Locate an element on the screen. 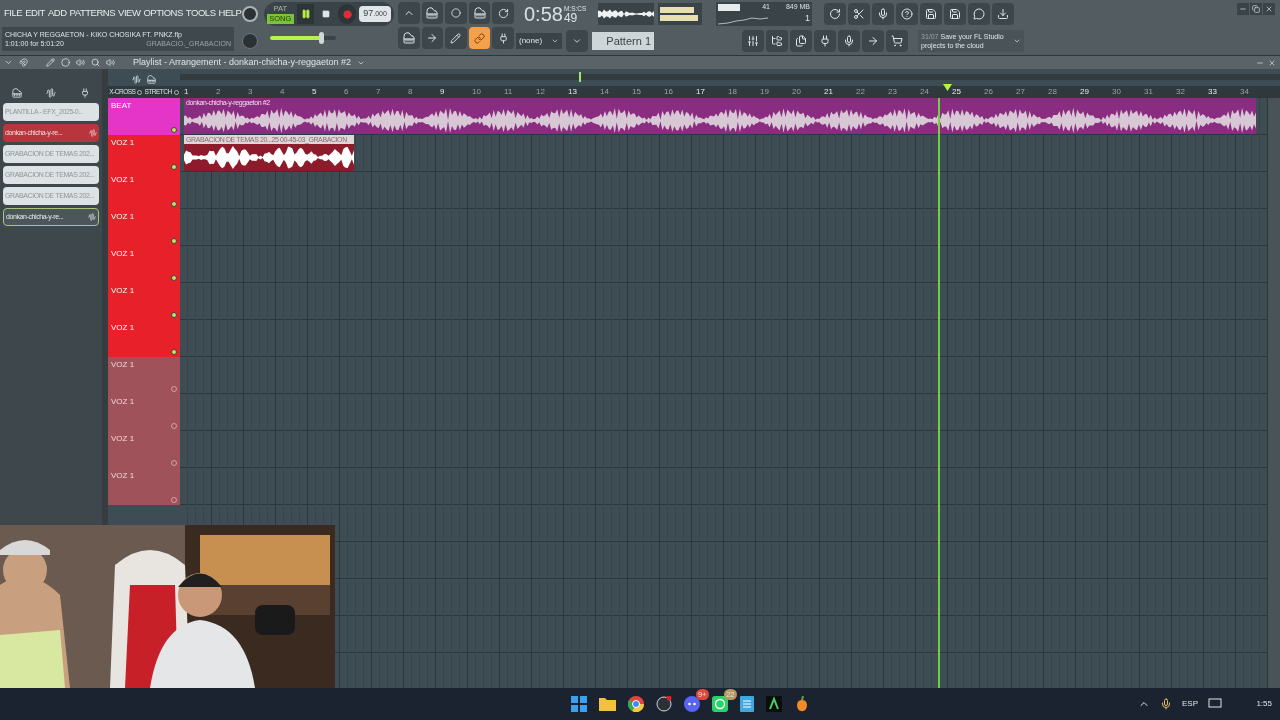 This screenshot has height=720, width=1280. menu-item: TOOLS is located at coordinates (200, 13).